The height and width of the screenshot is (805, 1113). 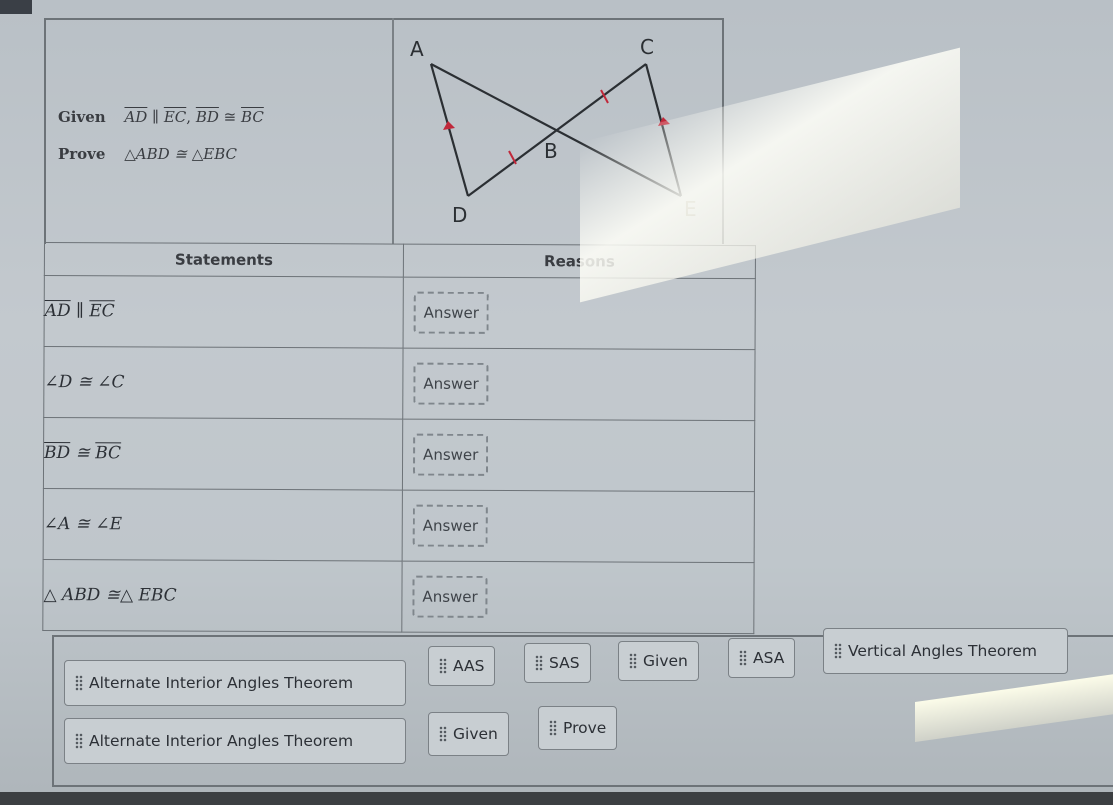 I want to click on chip-label: SAS, so click(x=564, y=663).